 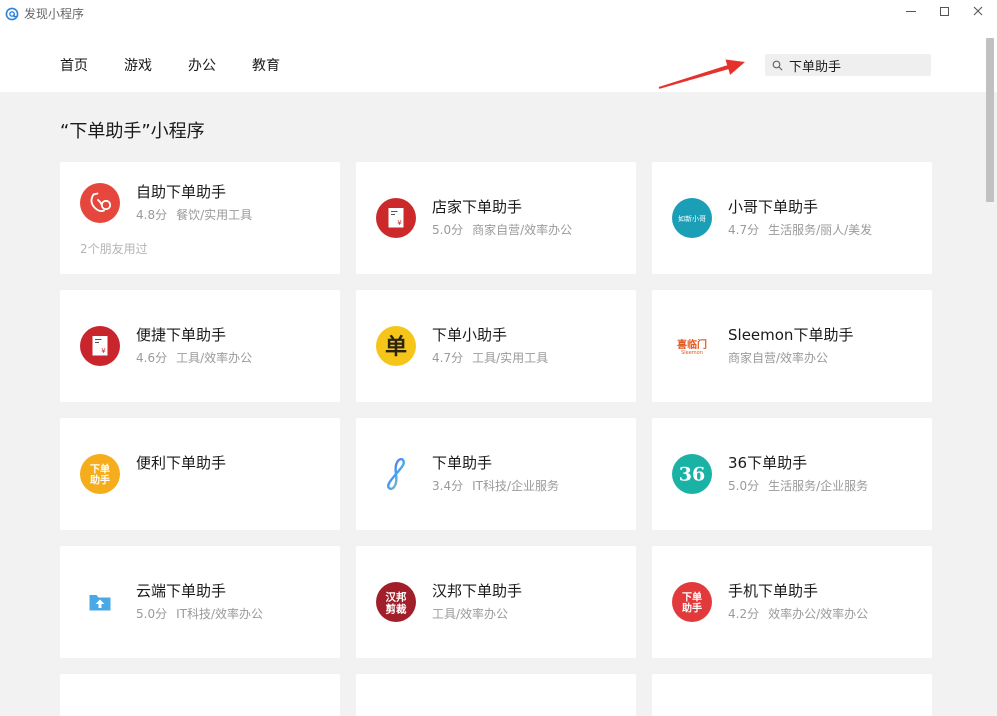 What do you see at coordinates (978, 11) in the screenshot?
I see `close-icon` at bounding box center [978, 11].